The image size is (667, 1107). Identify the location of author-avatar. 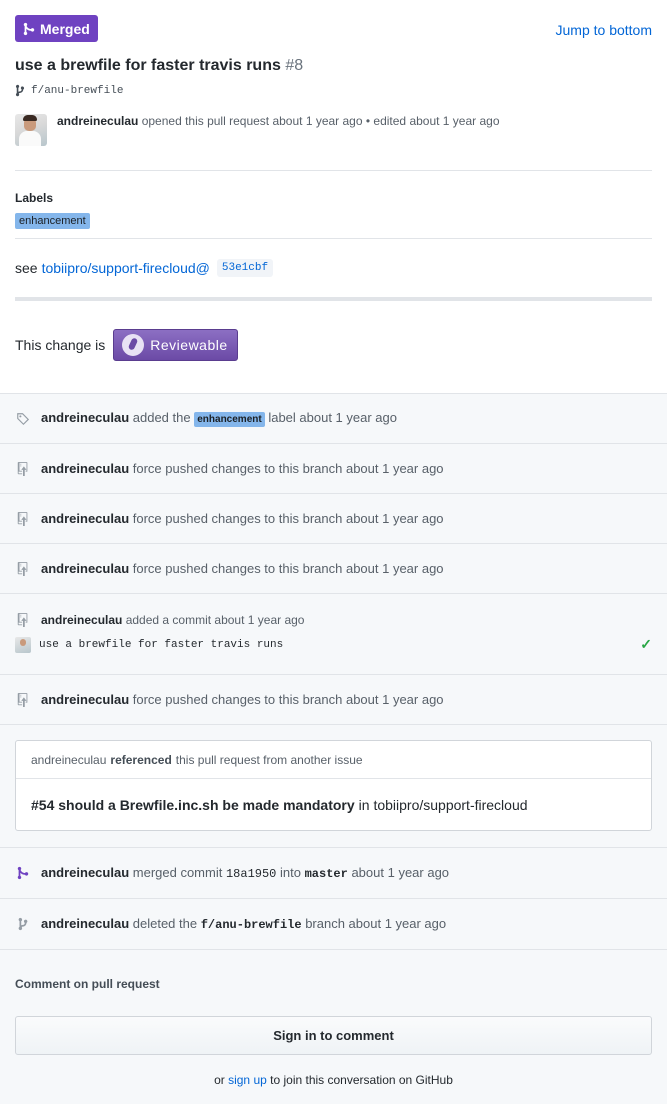
(31, 130).